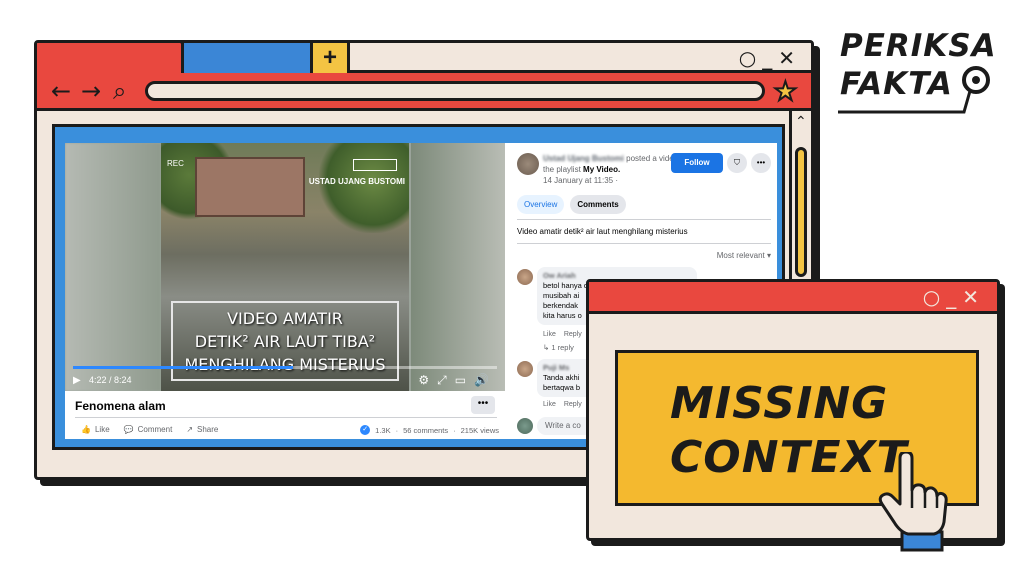 This screenshot has height=576, width=1024. I want to click on scroll-thumb, so click(801, 212).